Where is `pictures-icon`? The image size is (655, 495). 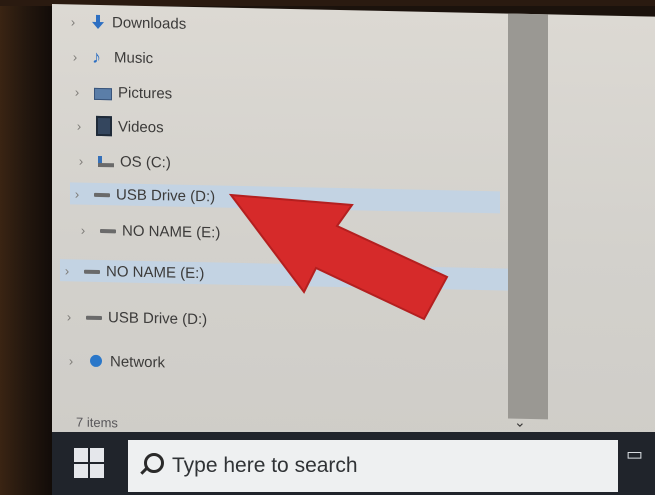 pictures-icon is located at coordinates (103, 94).